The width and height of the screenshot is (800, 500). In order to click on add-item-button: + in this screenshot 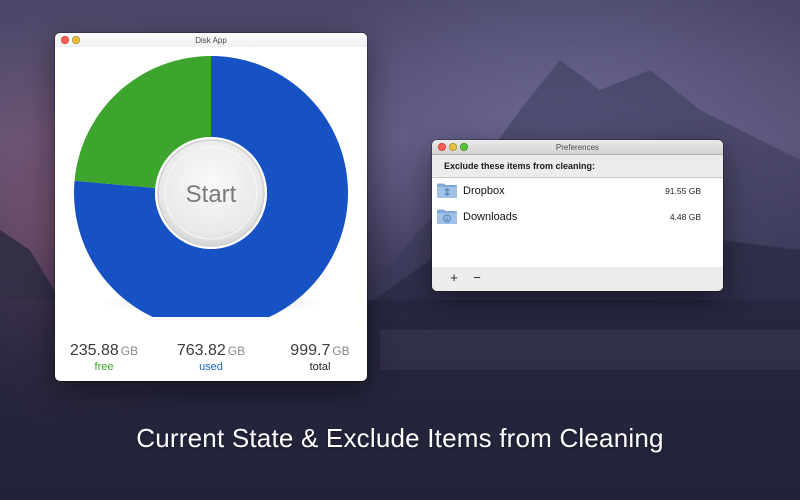, I will do `click(454, 278)`.